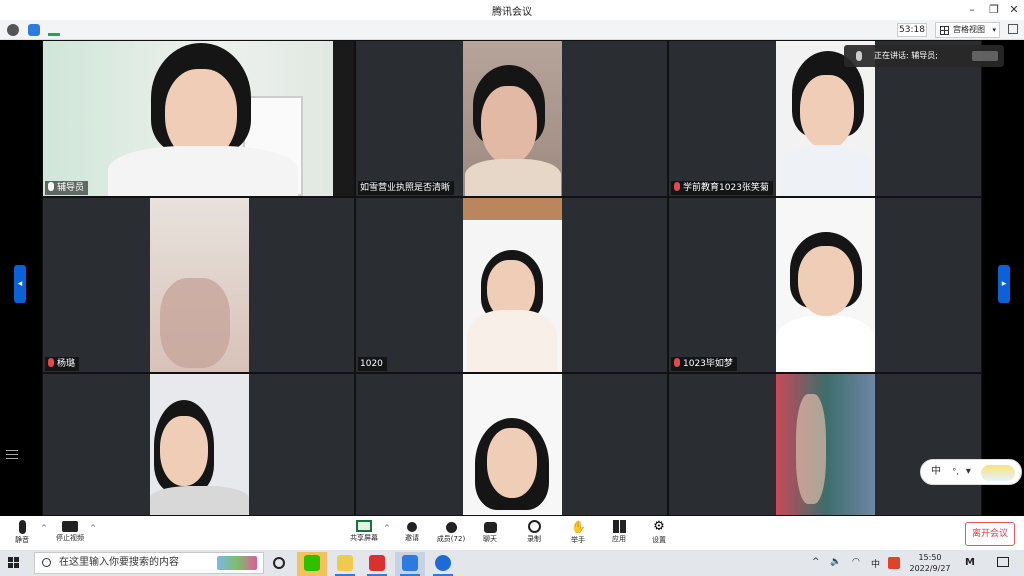  I want to click on members-button: 成员(72), so click(451, 534).